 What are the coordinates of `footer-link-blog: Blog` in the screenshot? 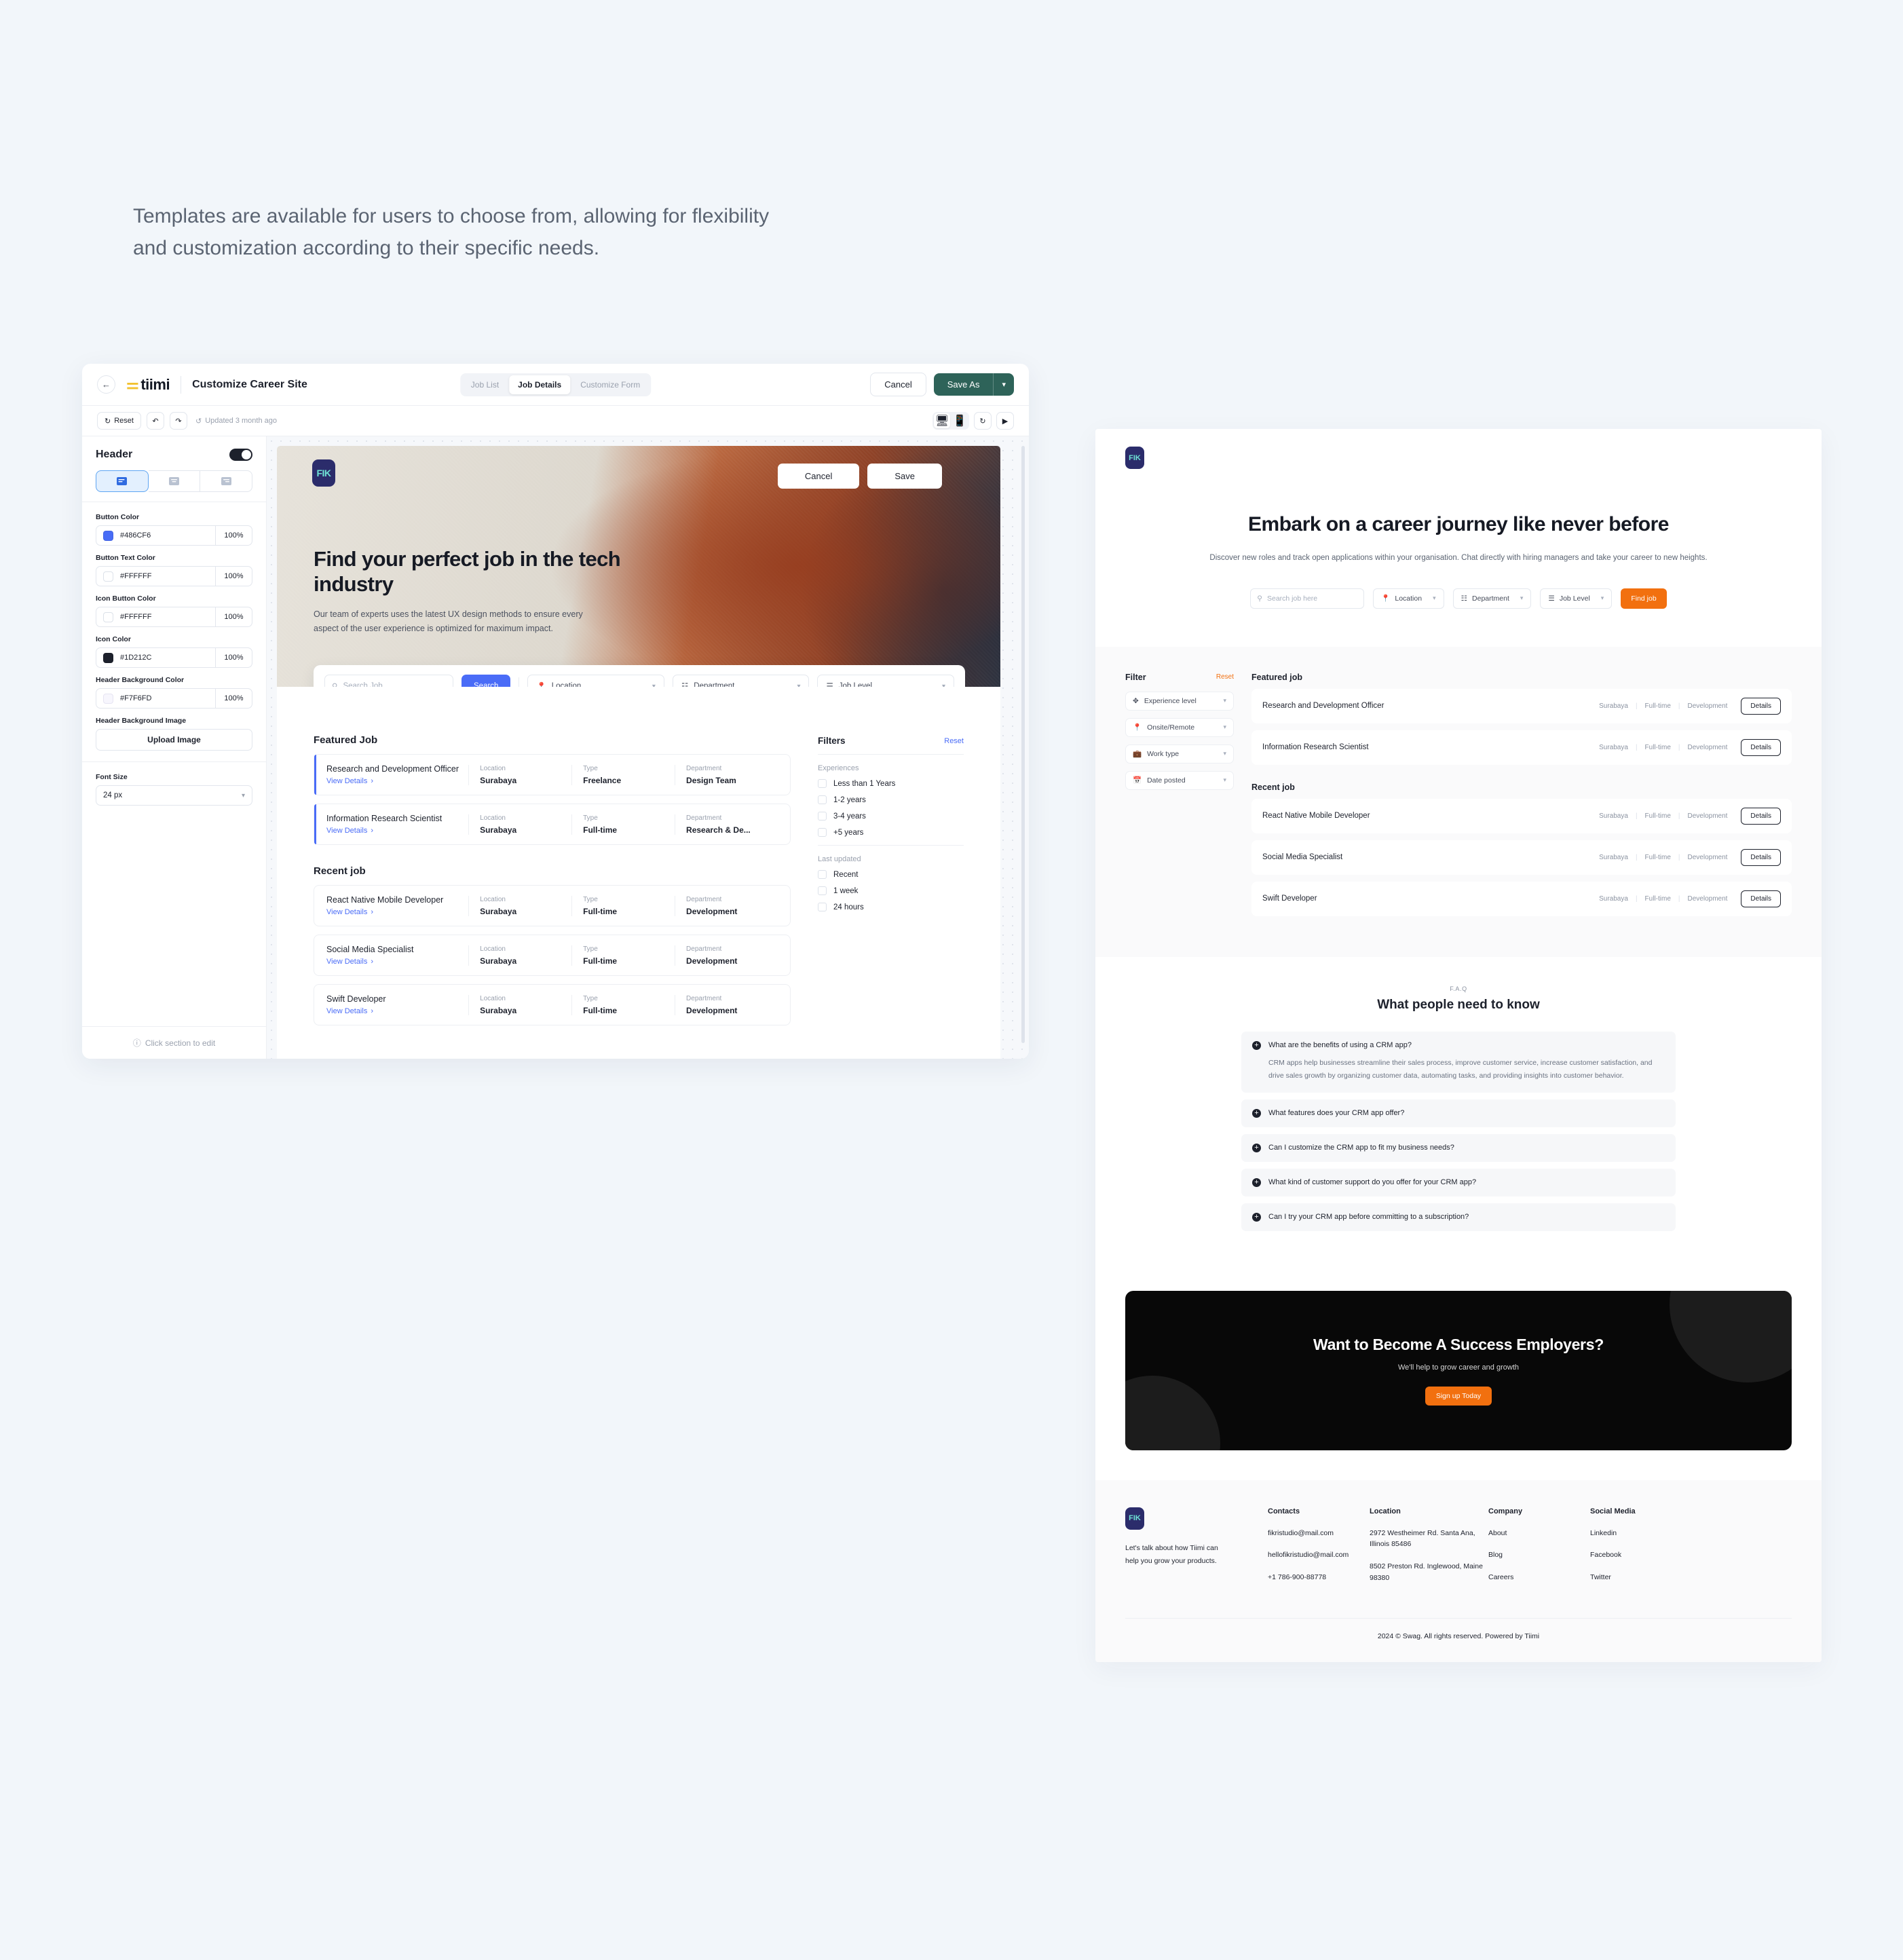 It's located at (1539, 1555).